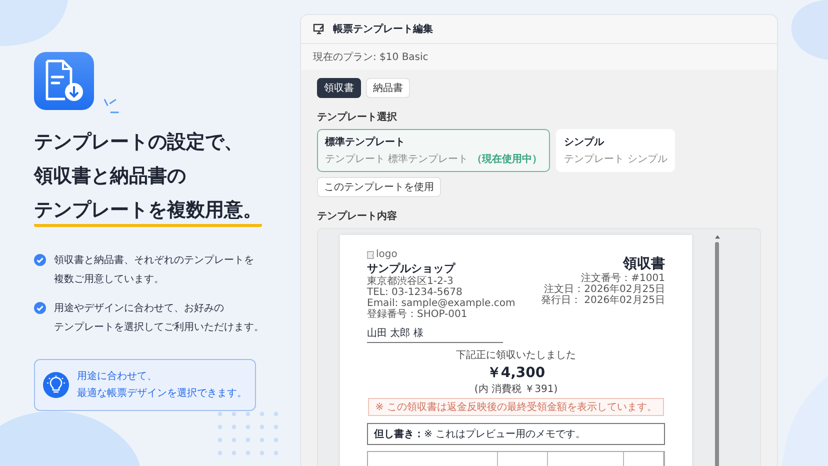 This screenshot has height=466, width=828. Describe the element at coordinates (399, 434) in the screenshot. I see `memo-label: 但し書き：` at that location.